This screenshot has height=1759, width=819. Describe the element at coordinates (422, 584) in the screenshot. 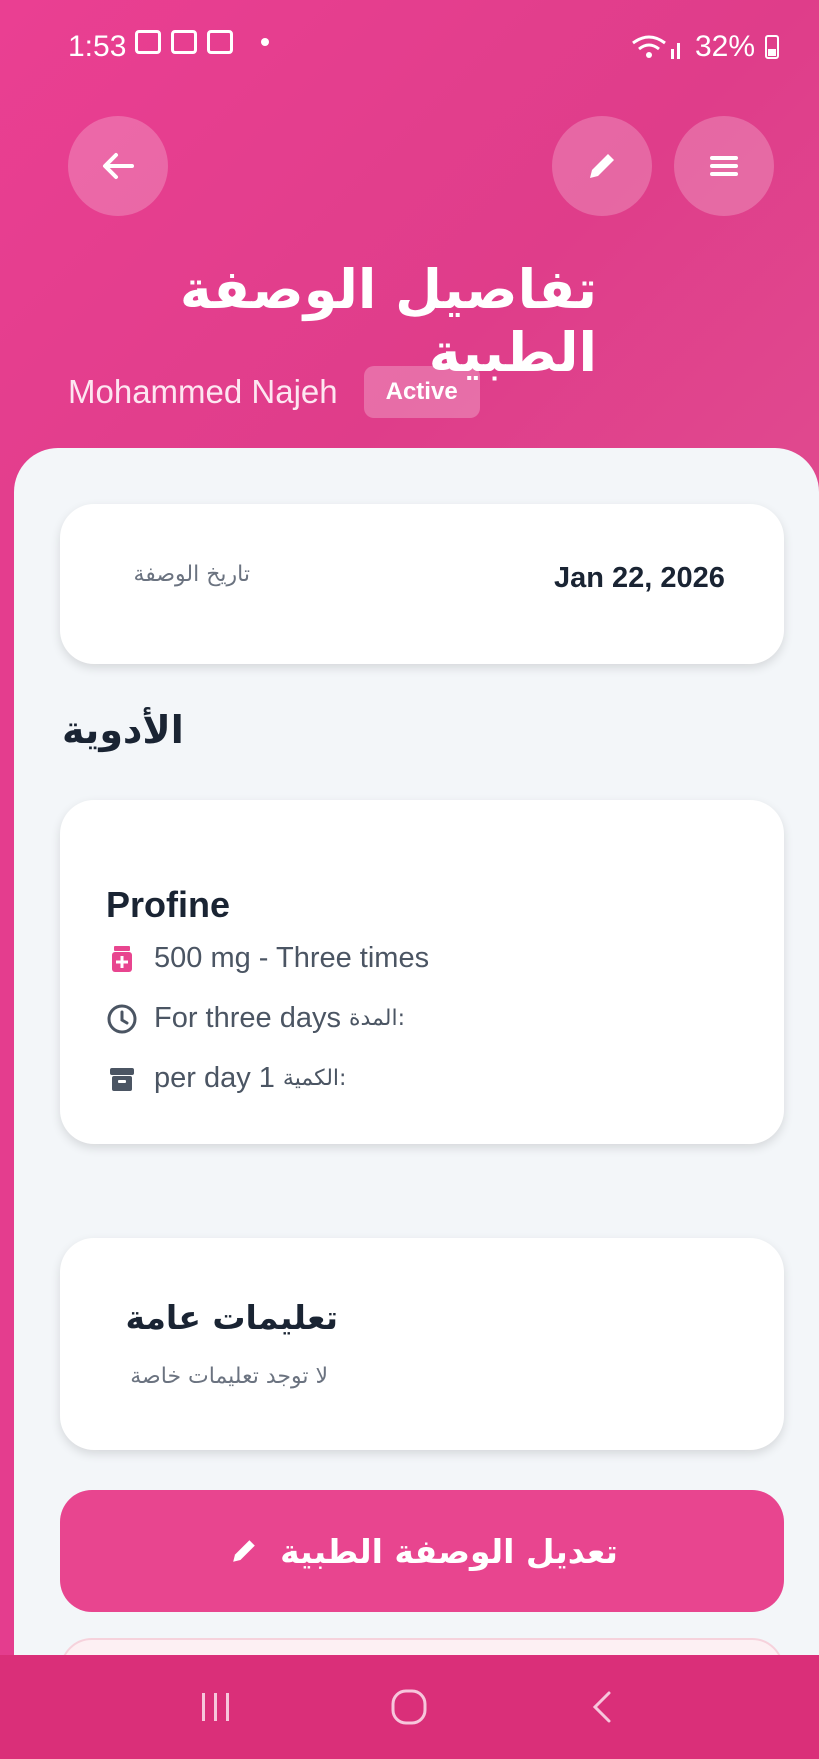

I see `prescription-date-card: تاريخ الوصفة Jan 22, 2026` at that location.